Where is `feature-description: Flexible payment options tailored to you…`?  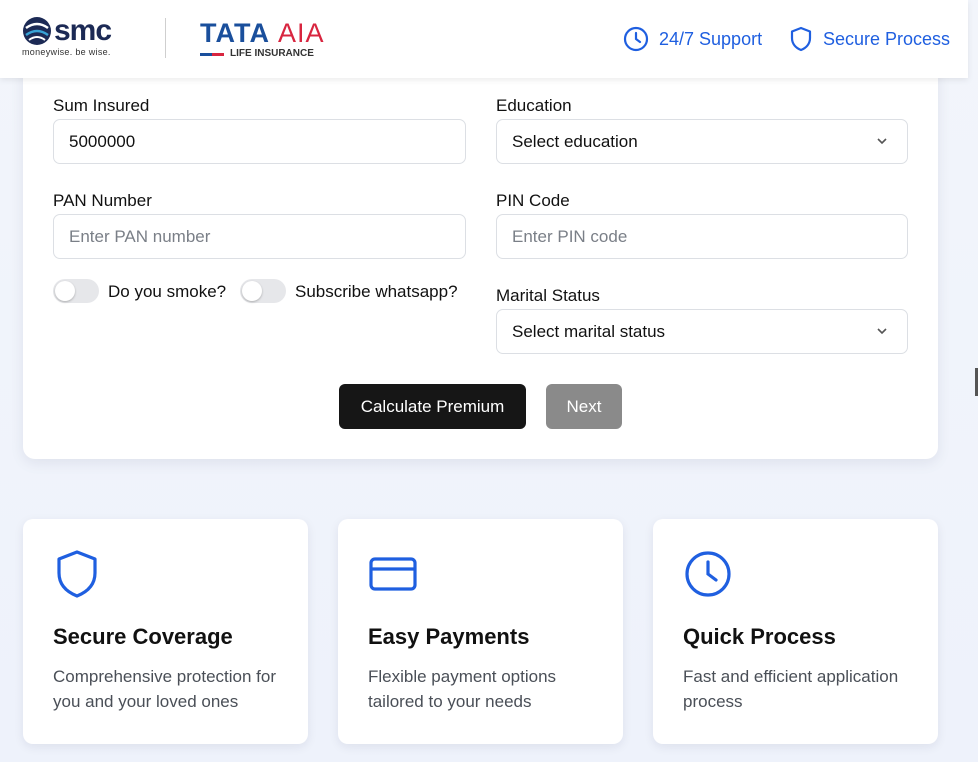 feature-description: Flexible payment options tailored to you… is located at coordinates (462, 689).